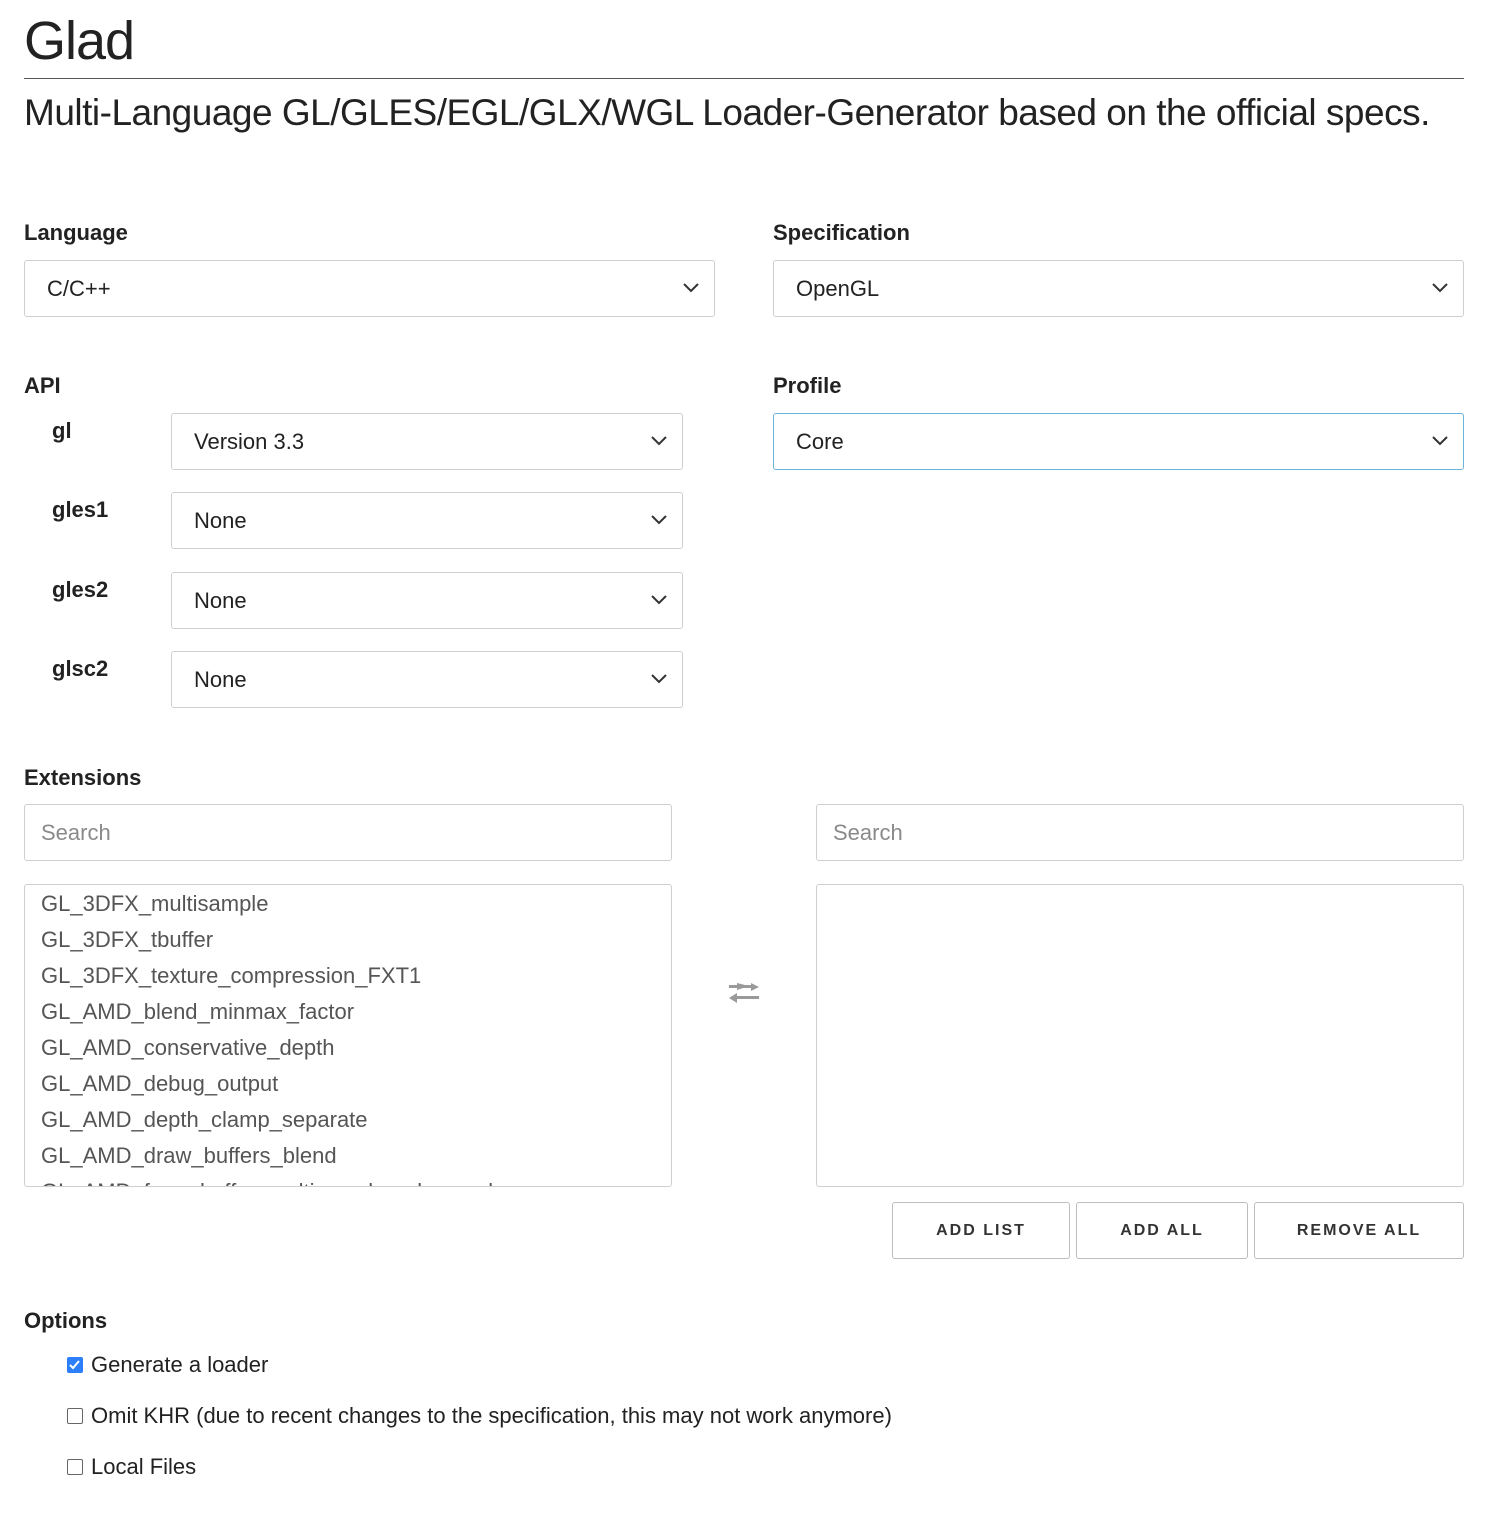  I want to click on generate-loader-checkbox, so click(75, 1365).